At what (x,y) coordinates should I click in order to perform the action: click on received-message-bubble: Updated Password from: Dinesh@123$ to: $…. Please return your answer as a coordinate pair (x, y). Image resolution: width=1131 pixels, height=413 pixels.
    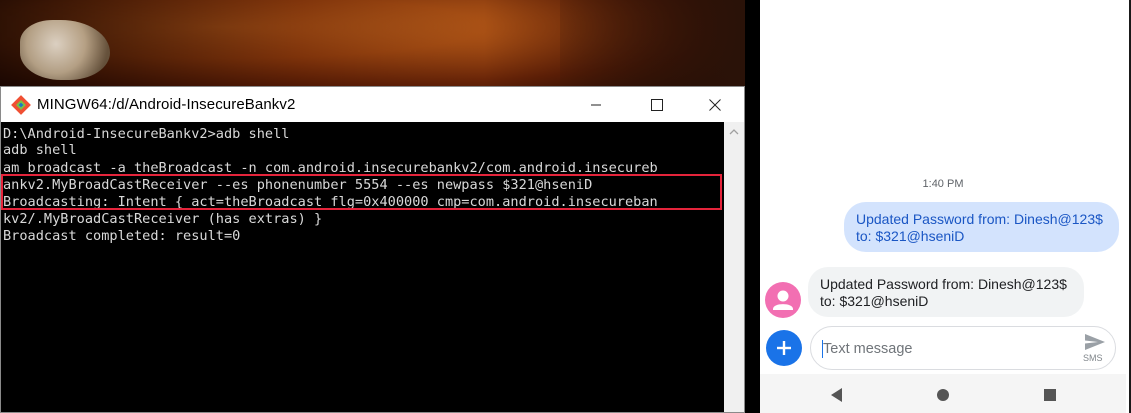
    Looking at the image, I should click on (946, 292).